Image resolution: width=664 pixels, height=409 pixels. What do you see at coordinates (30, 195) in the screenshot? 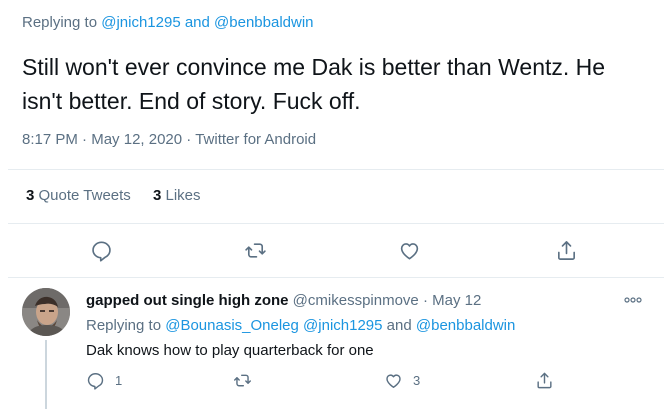
I see `quote-count: 3` at bounding box center [30, 195].